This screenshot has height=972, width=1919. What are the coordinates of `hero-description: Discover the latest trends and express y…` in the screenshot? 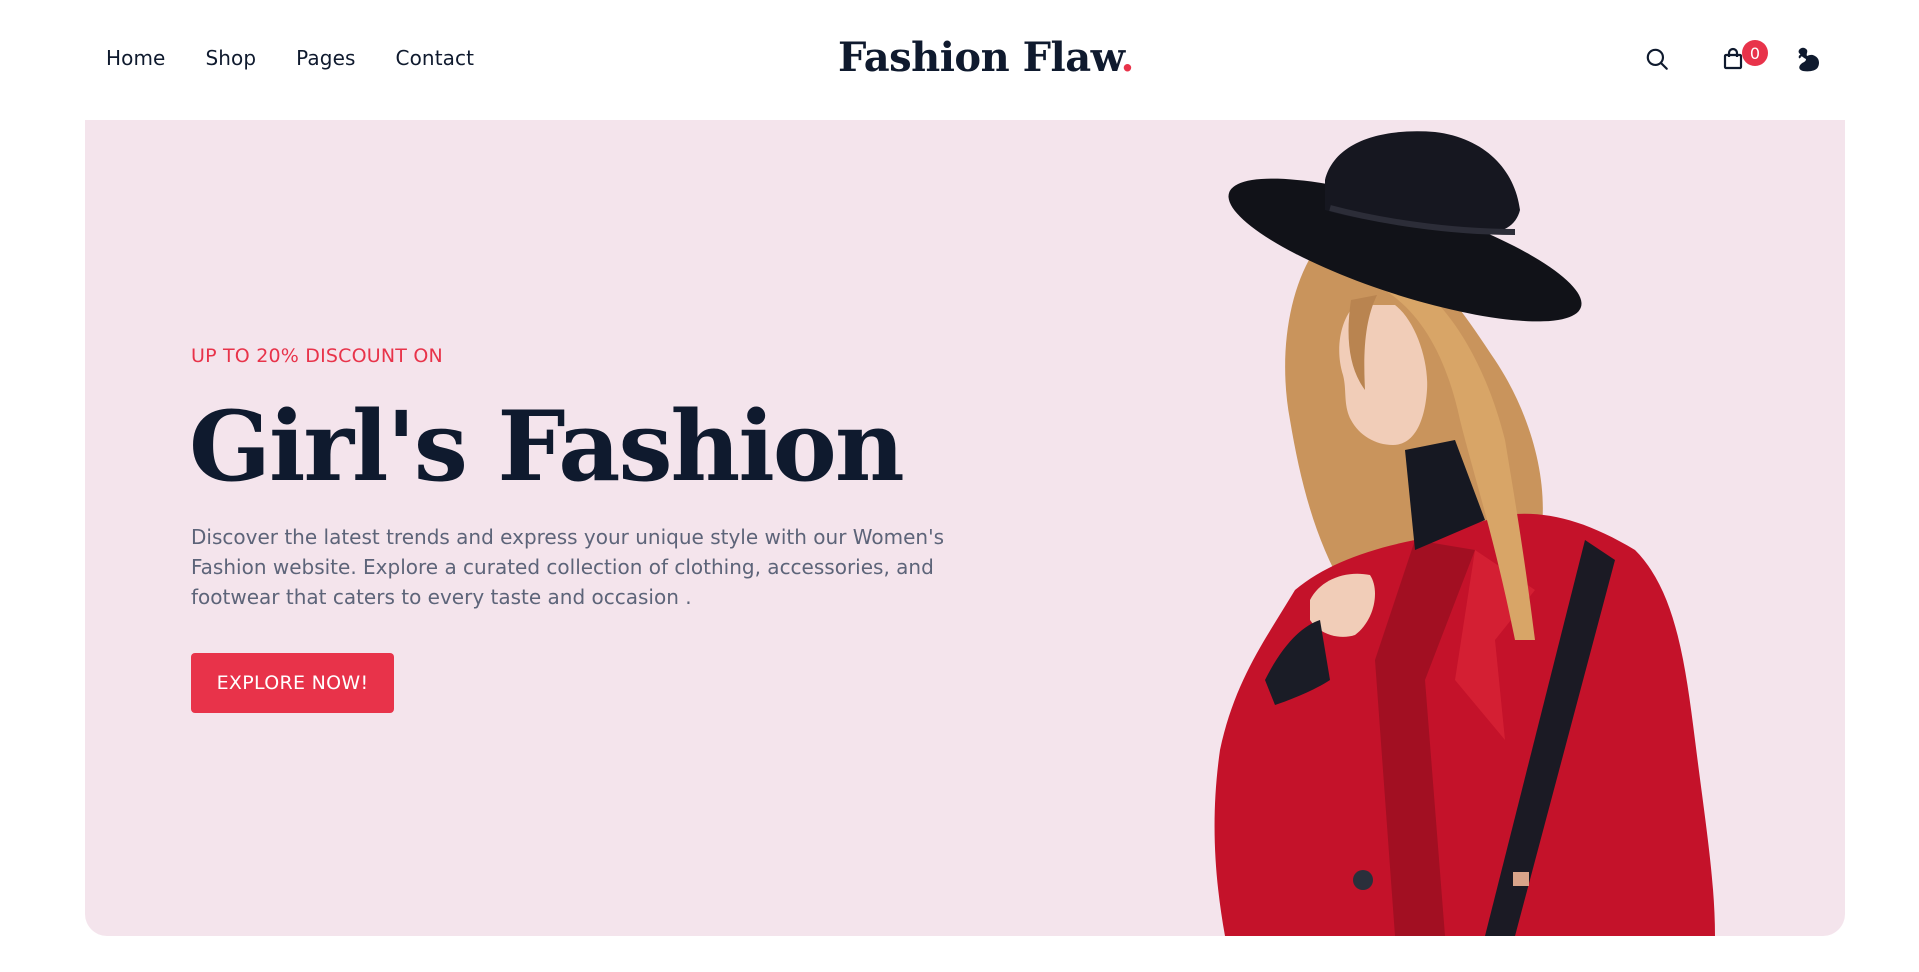 It's located at (568, 567).